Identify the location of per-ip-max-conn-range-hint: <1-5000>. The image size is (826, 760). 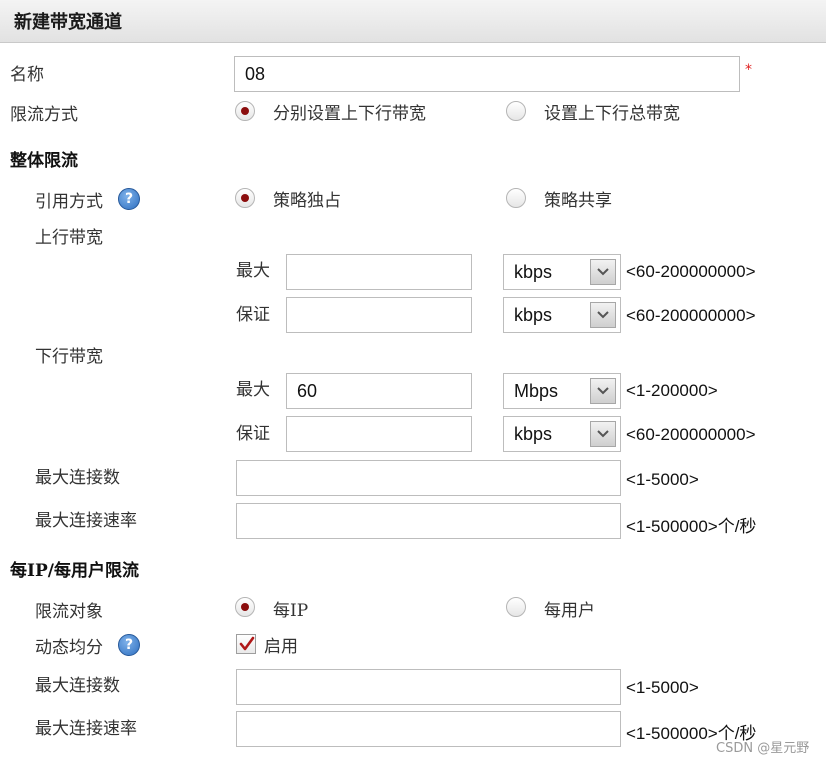
(662, 687).